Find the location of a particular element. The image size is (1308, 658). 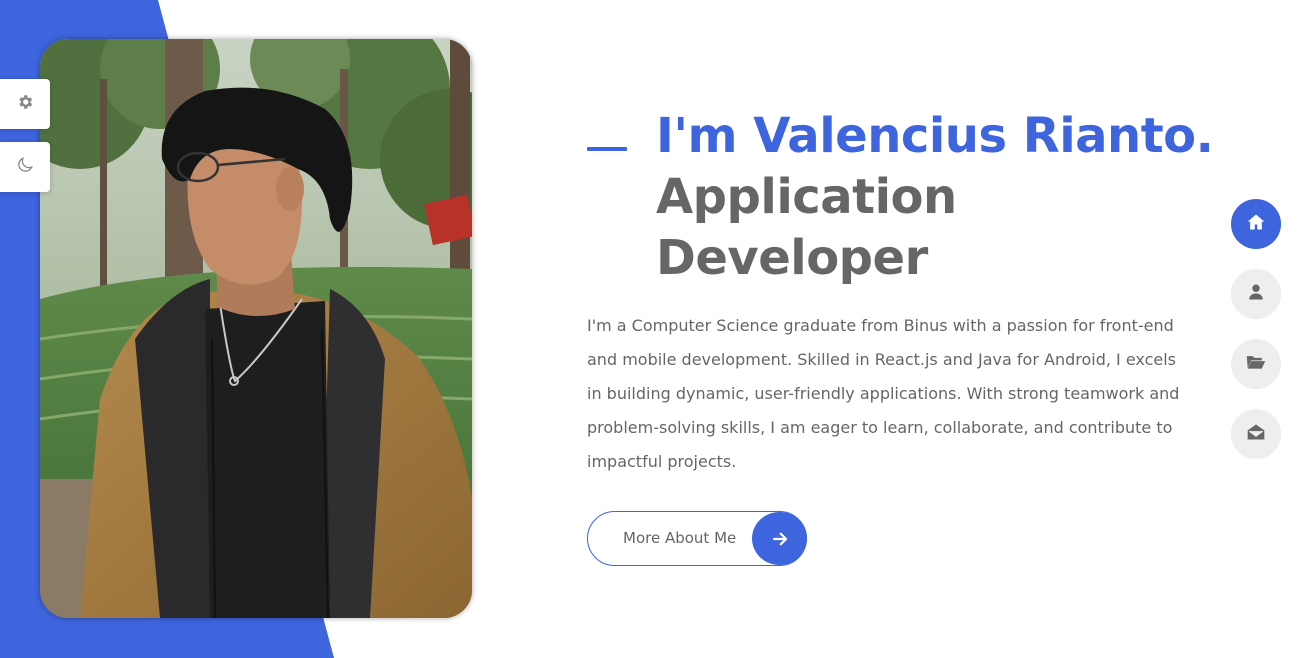

nav-home-button is located at coordinates (1256, 224).